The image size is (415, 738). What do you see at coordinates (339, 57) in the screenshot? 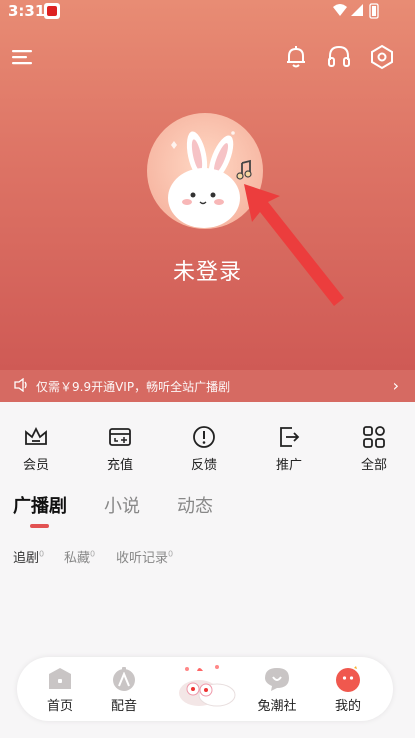
I see `headphones-icon` at bounding box center [339, 57].